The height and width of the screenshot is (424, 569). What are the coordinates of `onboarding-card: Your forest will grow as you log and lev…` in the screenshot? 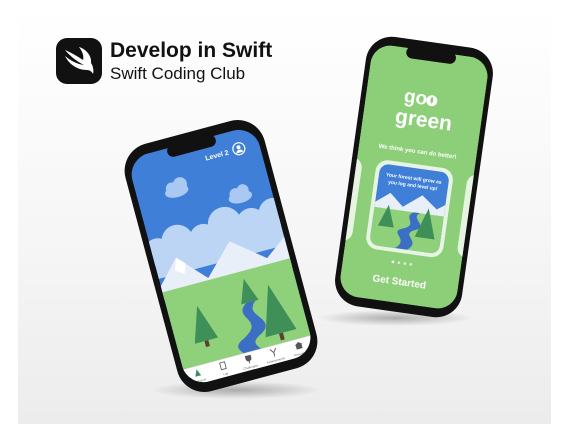 It's located at (409, 209).